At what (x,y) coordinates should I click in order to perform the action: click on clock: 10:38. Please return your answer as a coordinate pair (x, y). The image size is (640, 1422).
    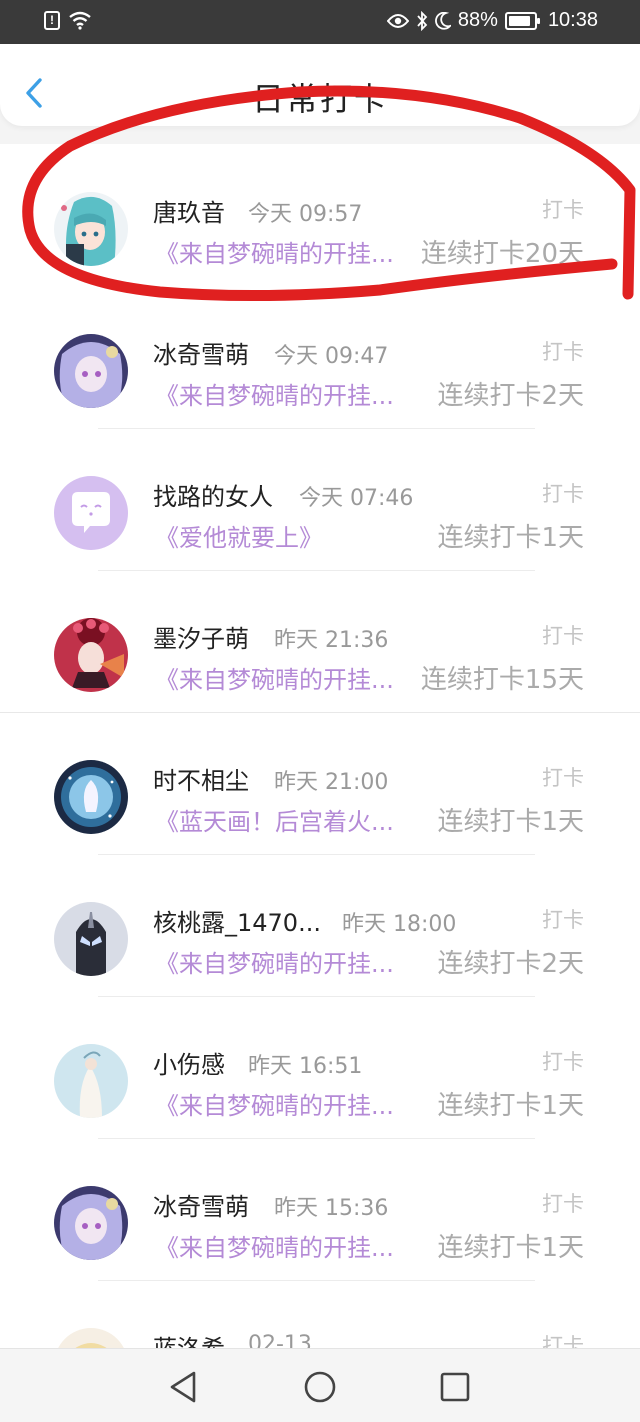
    Looking at the image, I should click on (572, 20).